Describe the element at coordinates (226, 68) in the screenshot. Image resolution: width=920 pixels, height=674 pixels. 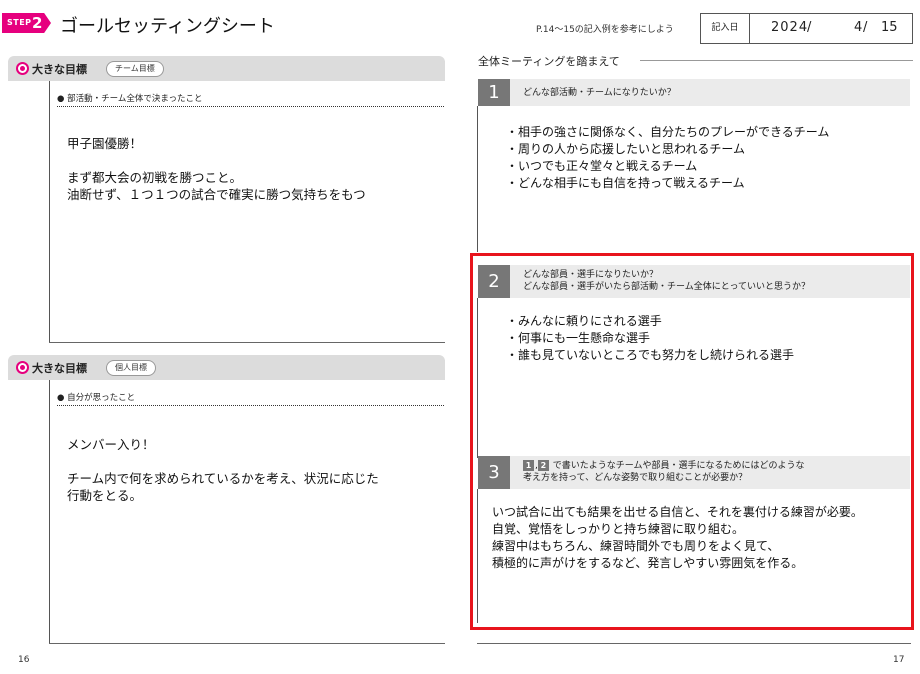
I see `team-goal-header: 大きな目標 チーム目標` at that location.